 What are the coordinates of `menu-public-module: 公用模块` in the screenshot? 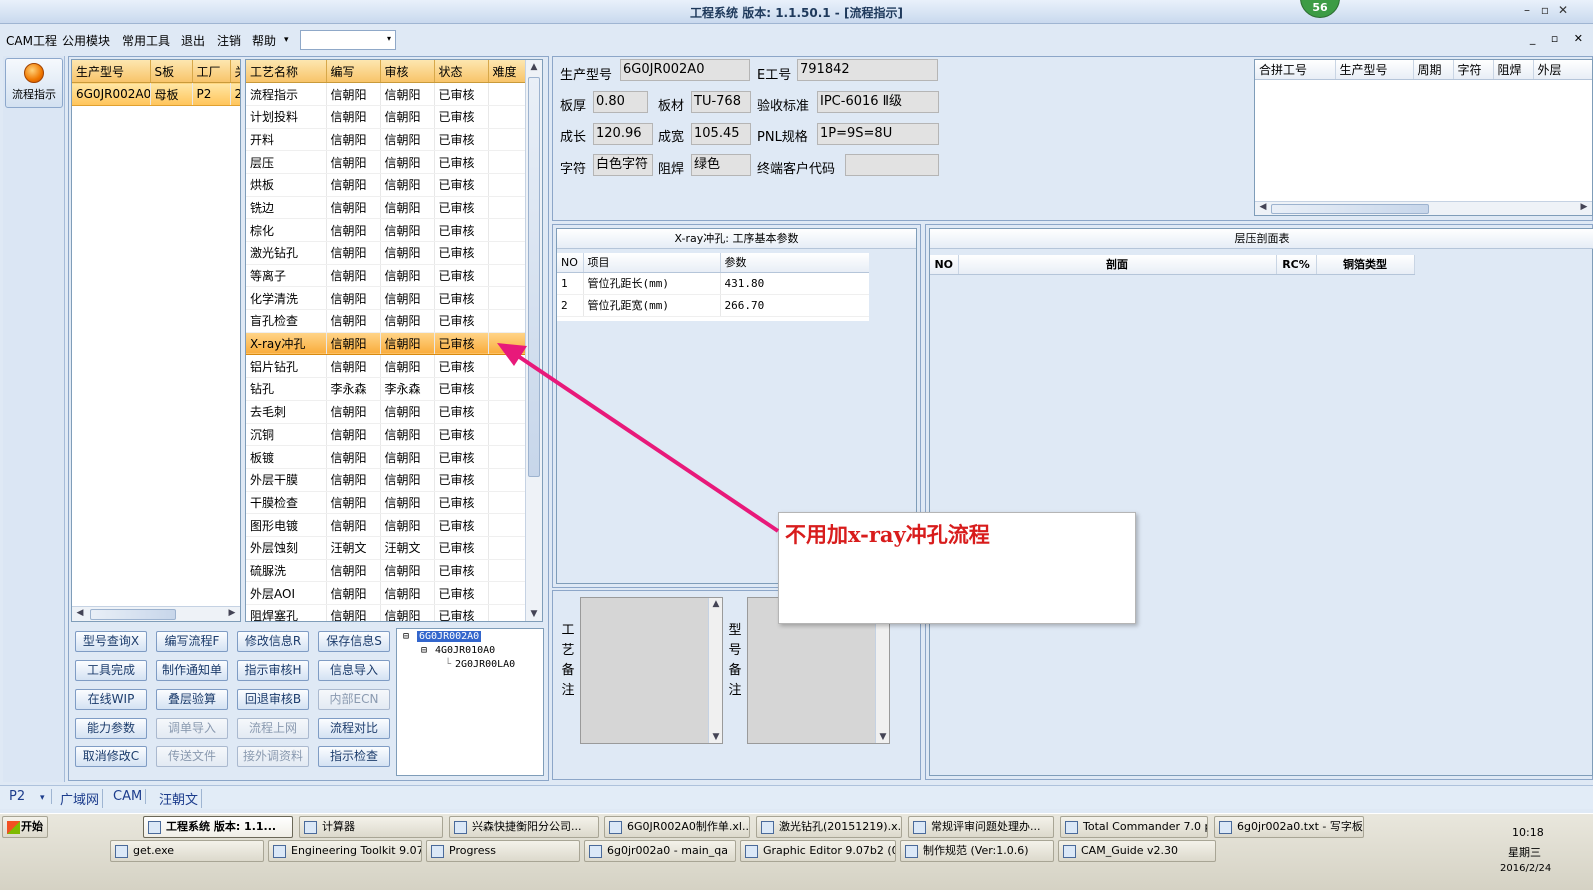 It's located at (86, 40).